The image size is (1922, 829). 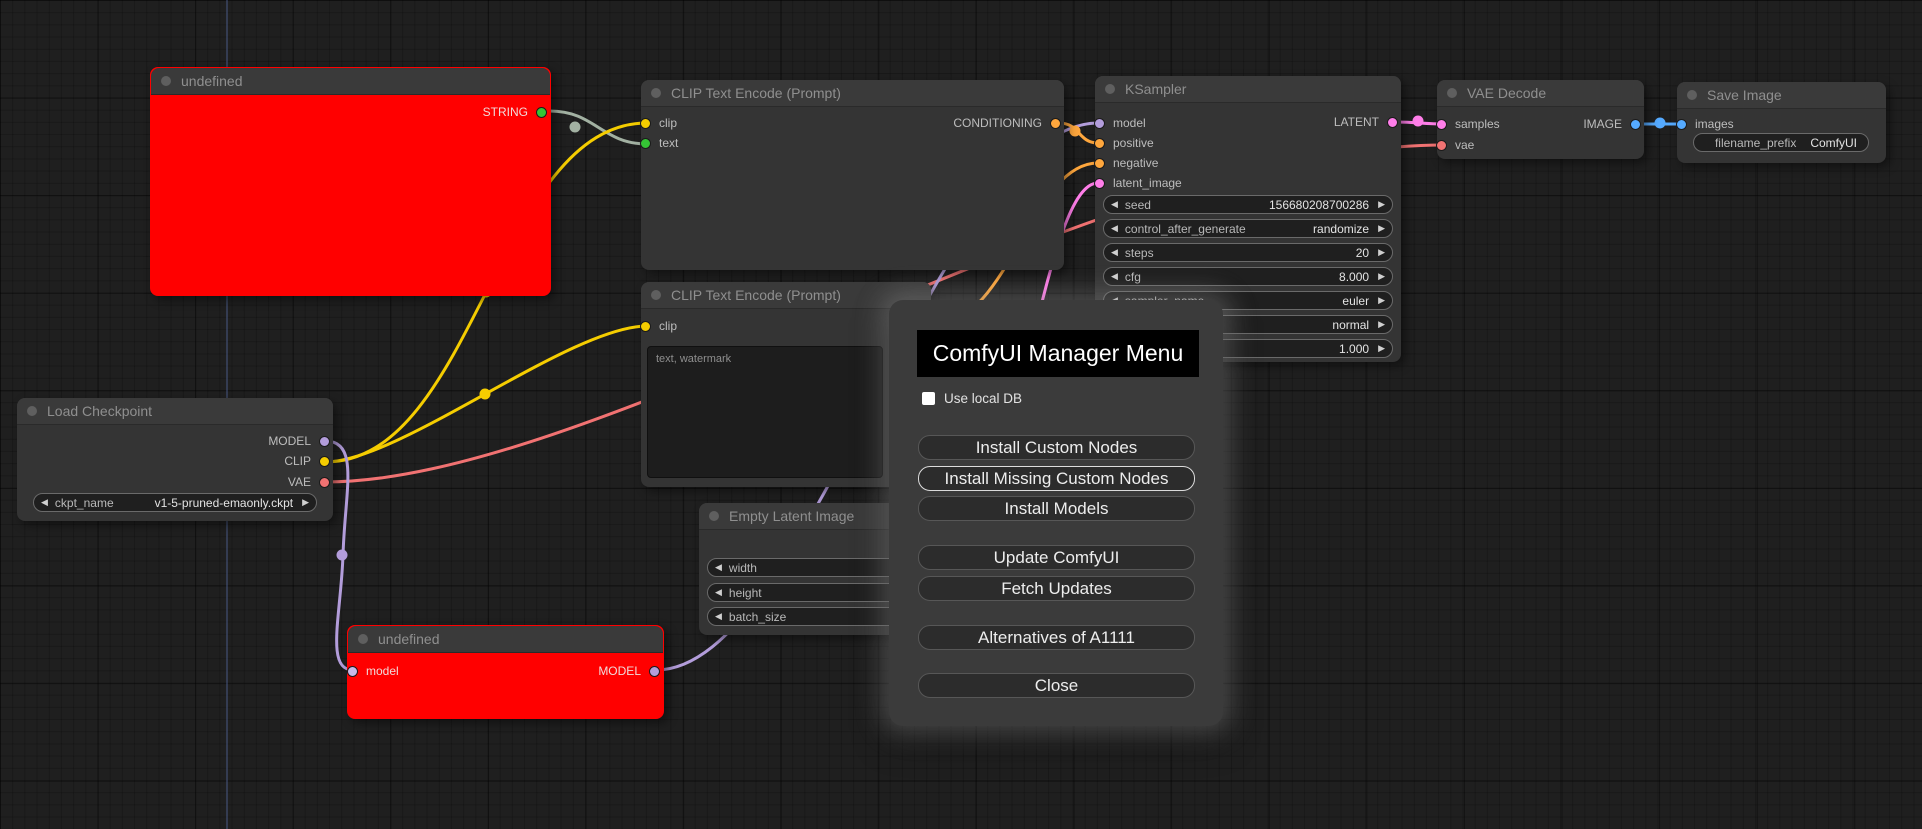 What do you see at coordinates (1781, 142) in the screenshot?
I see `widget-filename-prefix: filename_prefix ComfyUI` at bounding box center [1781, 142].